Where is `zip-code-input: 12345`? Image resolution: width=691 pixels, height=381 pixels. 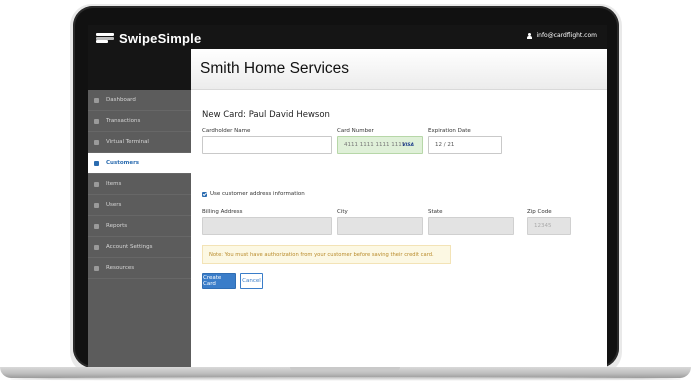 zip-code-input: 12345 is located at coordinates (549, 226).